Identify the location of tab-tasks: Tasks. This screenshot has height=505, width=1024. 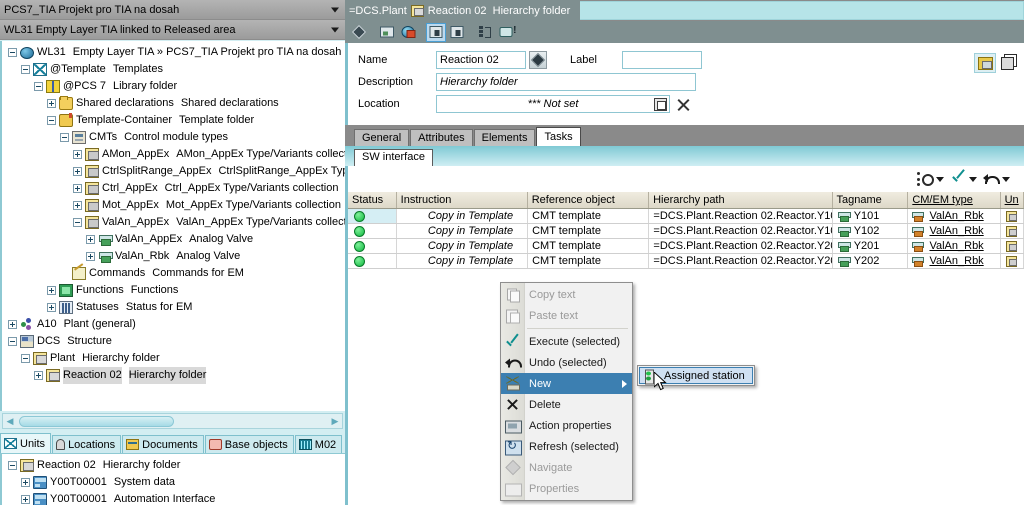
(558, 136).